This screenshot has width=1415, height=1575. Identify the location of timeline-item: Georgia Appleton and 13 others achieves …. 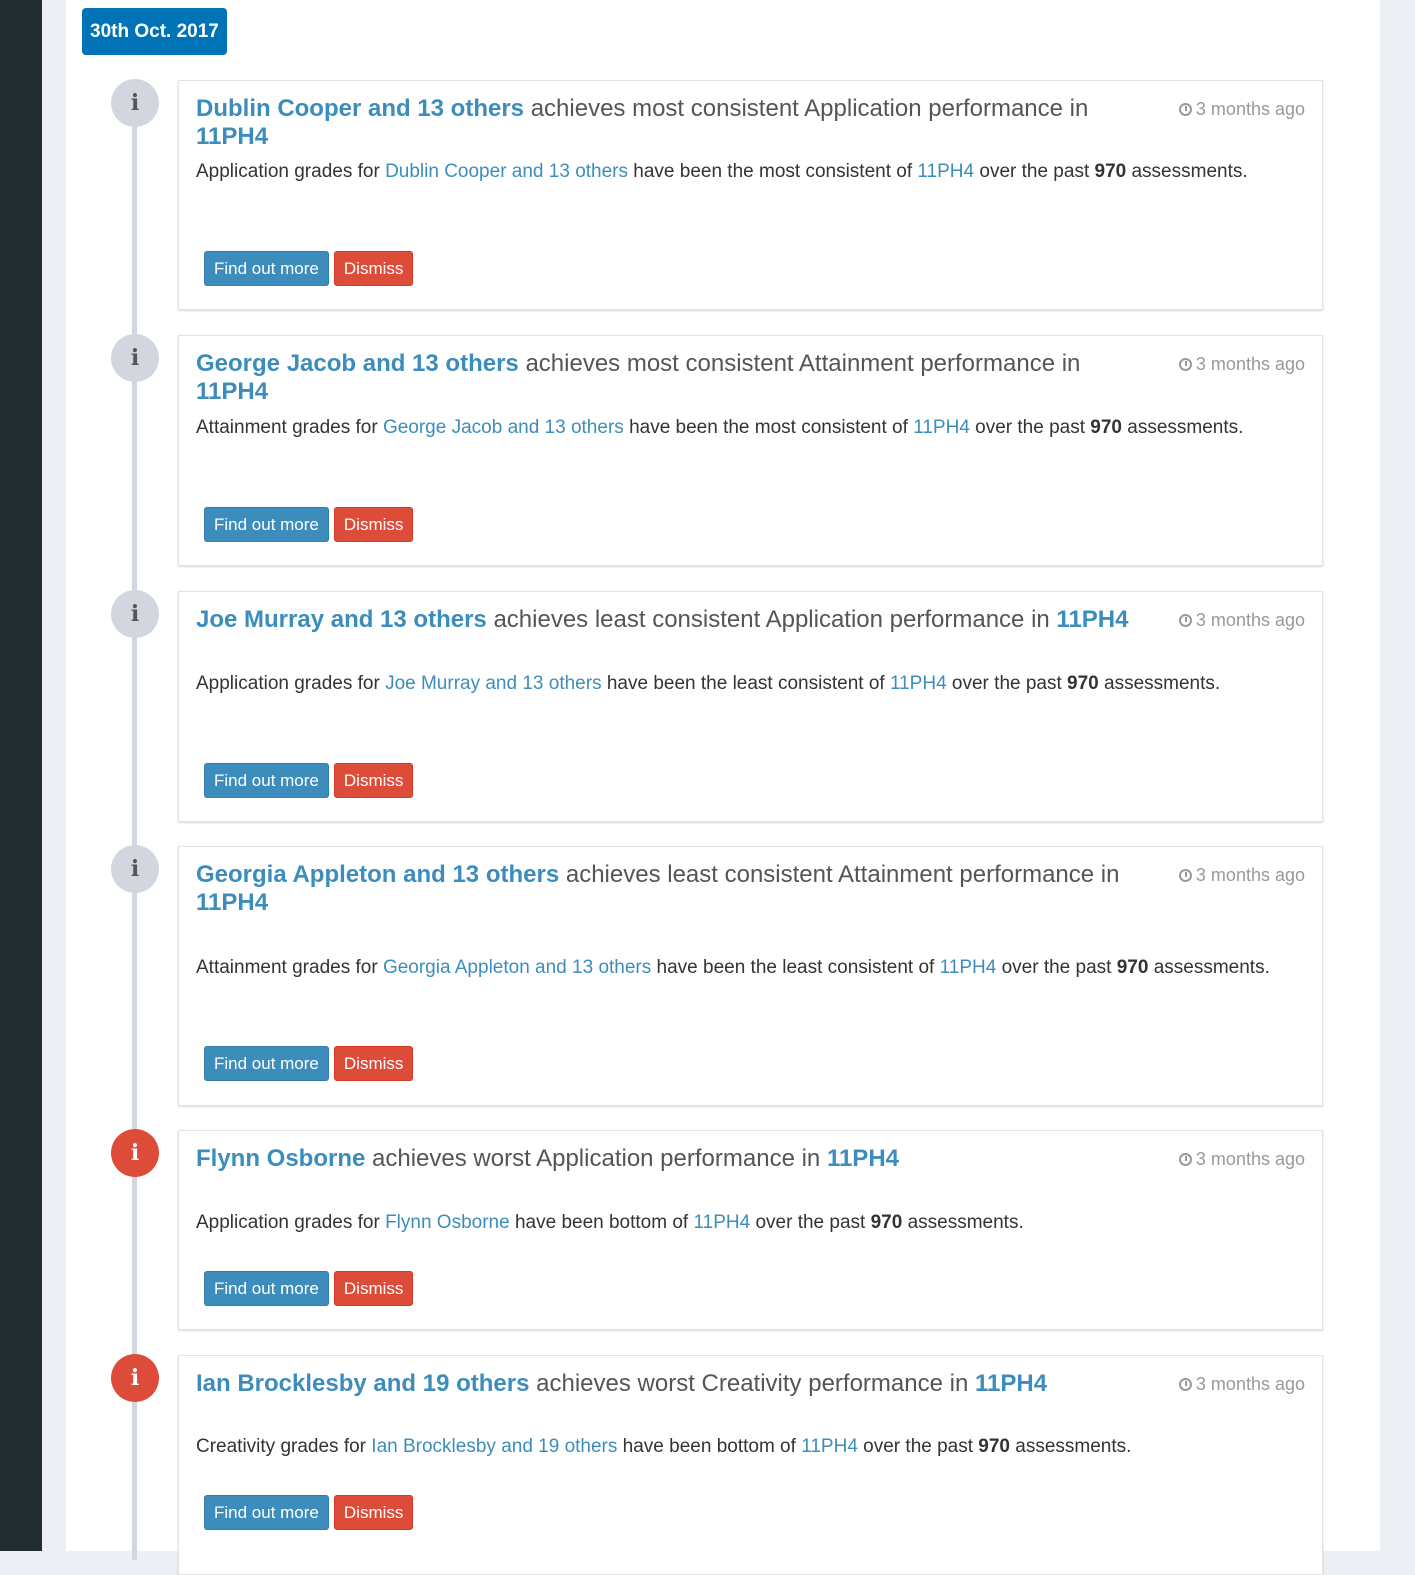
(750, 976).